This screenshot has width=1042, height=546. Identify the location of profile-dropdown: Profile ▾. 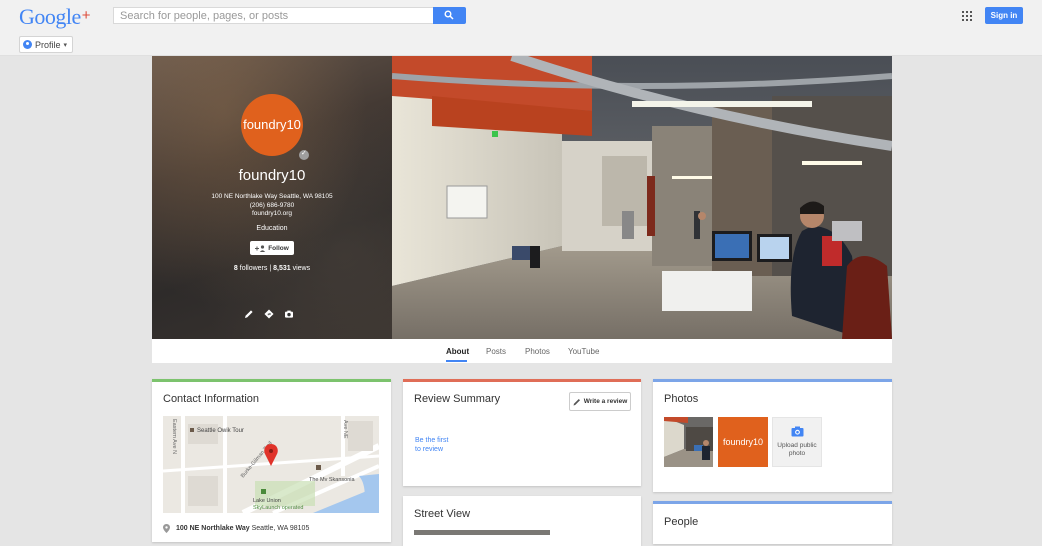
(46, 44).